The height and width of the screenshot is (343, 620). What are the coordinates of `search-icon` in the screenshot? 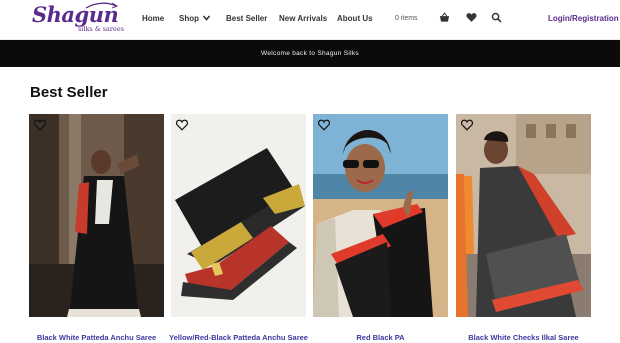 It's located at (496, 17).